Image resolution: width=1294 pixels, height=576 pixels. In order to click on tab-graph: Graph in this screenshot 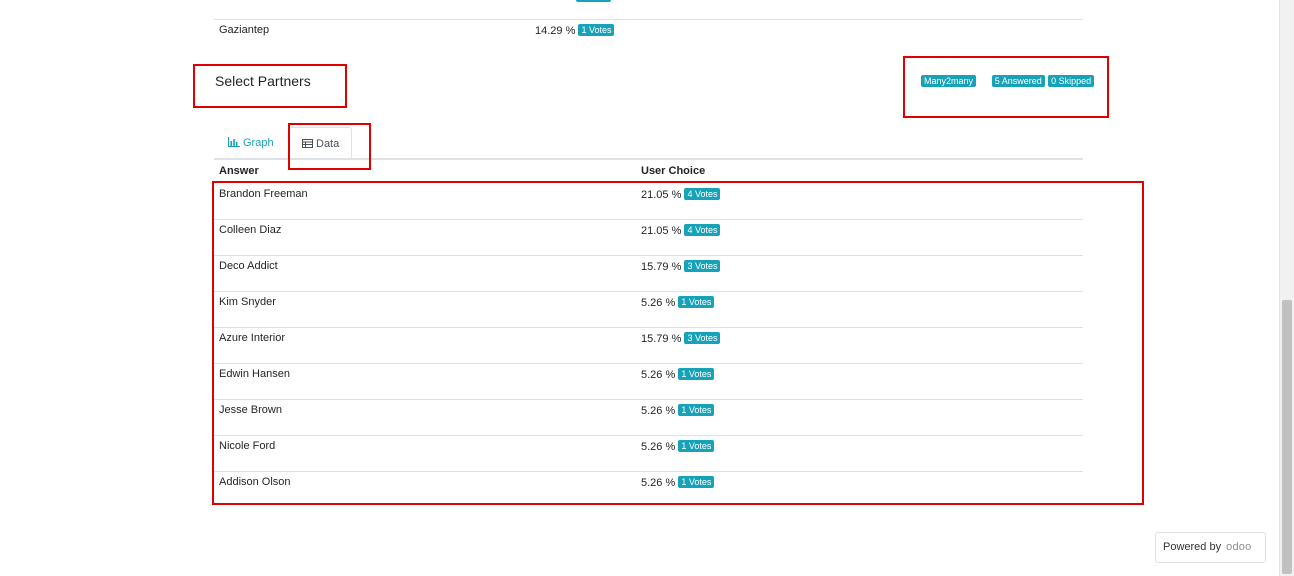, I will do `click(251, 143)`.